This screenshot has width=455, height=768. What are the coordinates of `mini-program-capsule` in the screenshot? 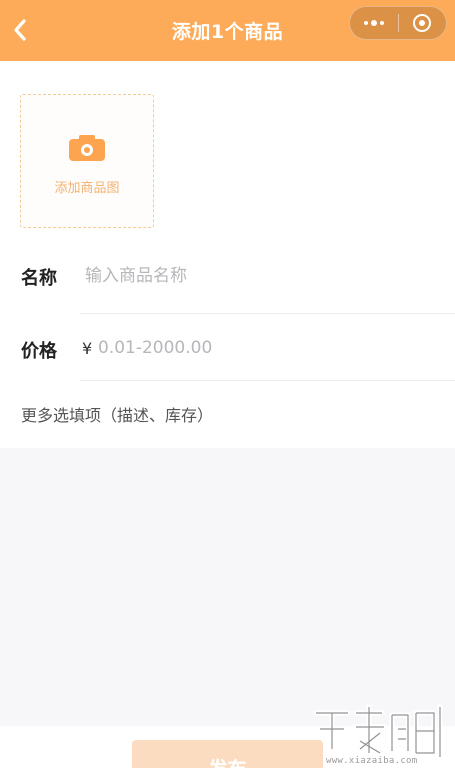 It's located at (398, 23).